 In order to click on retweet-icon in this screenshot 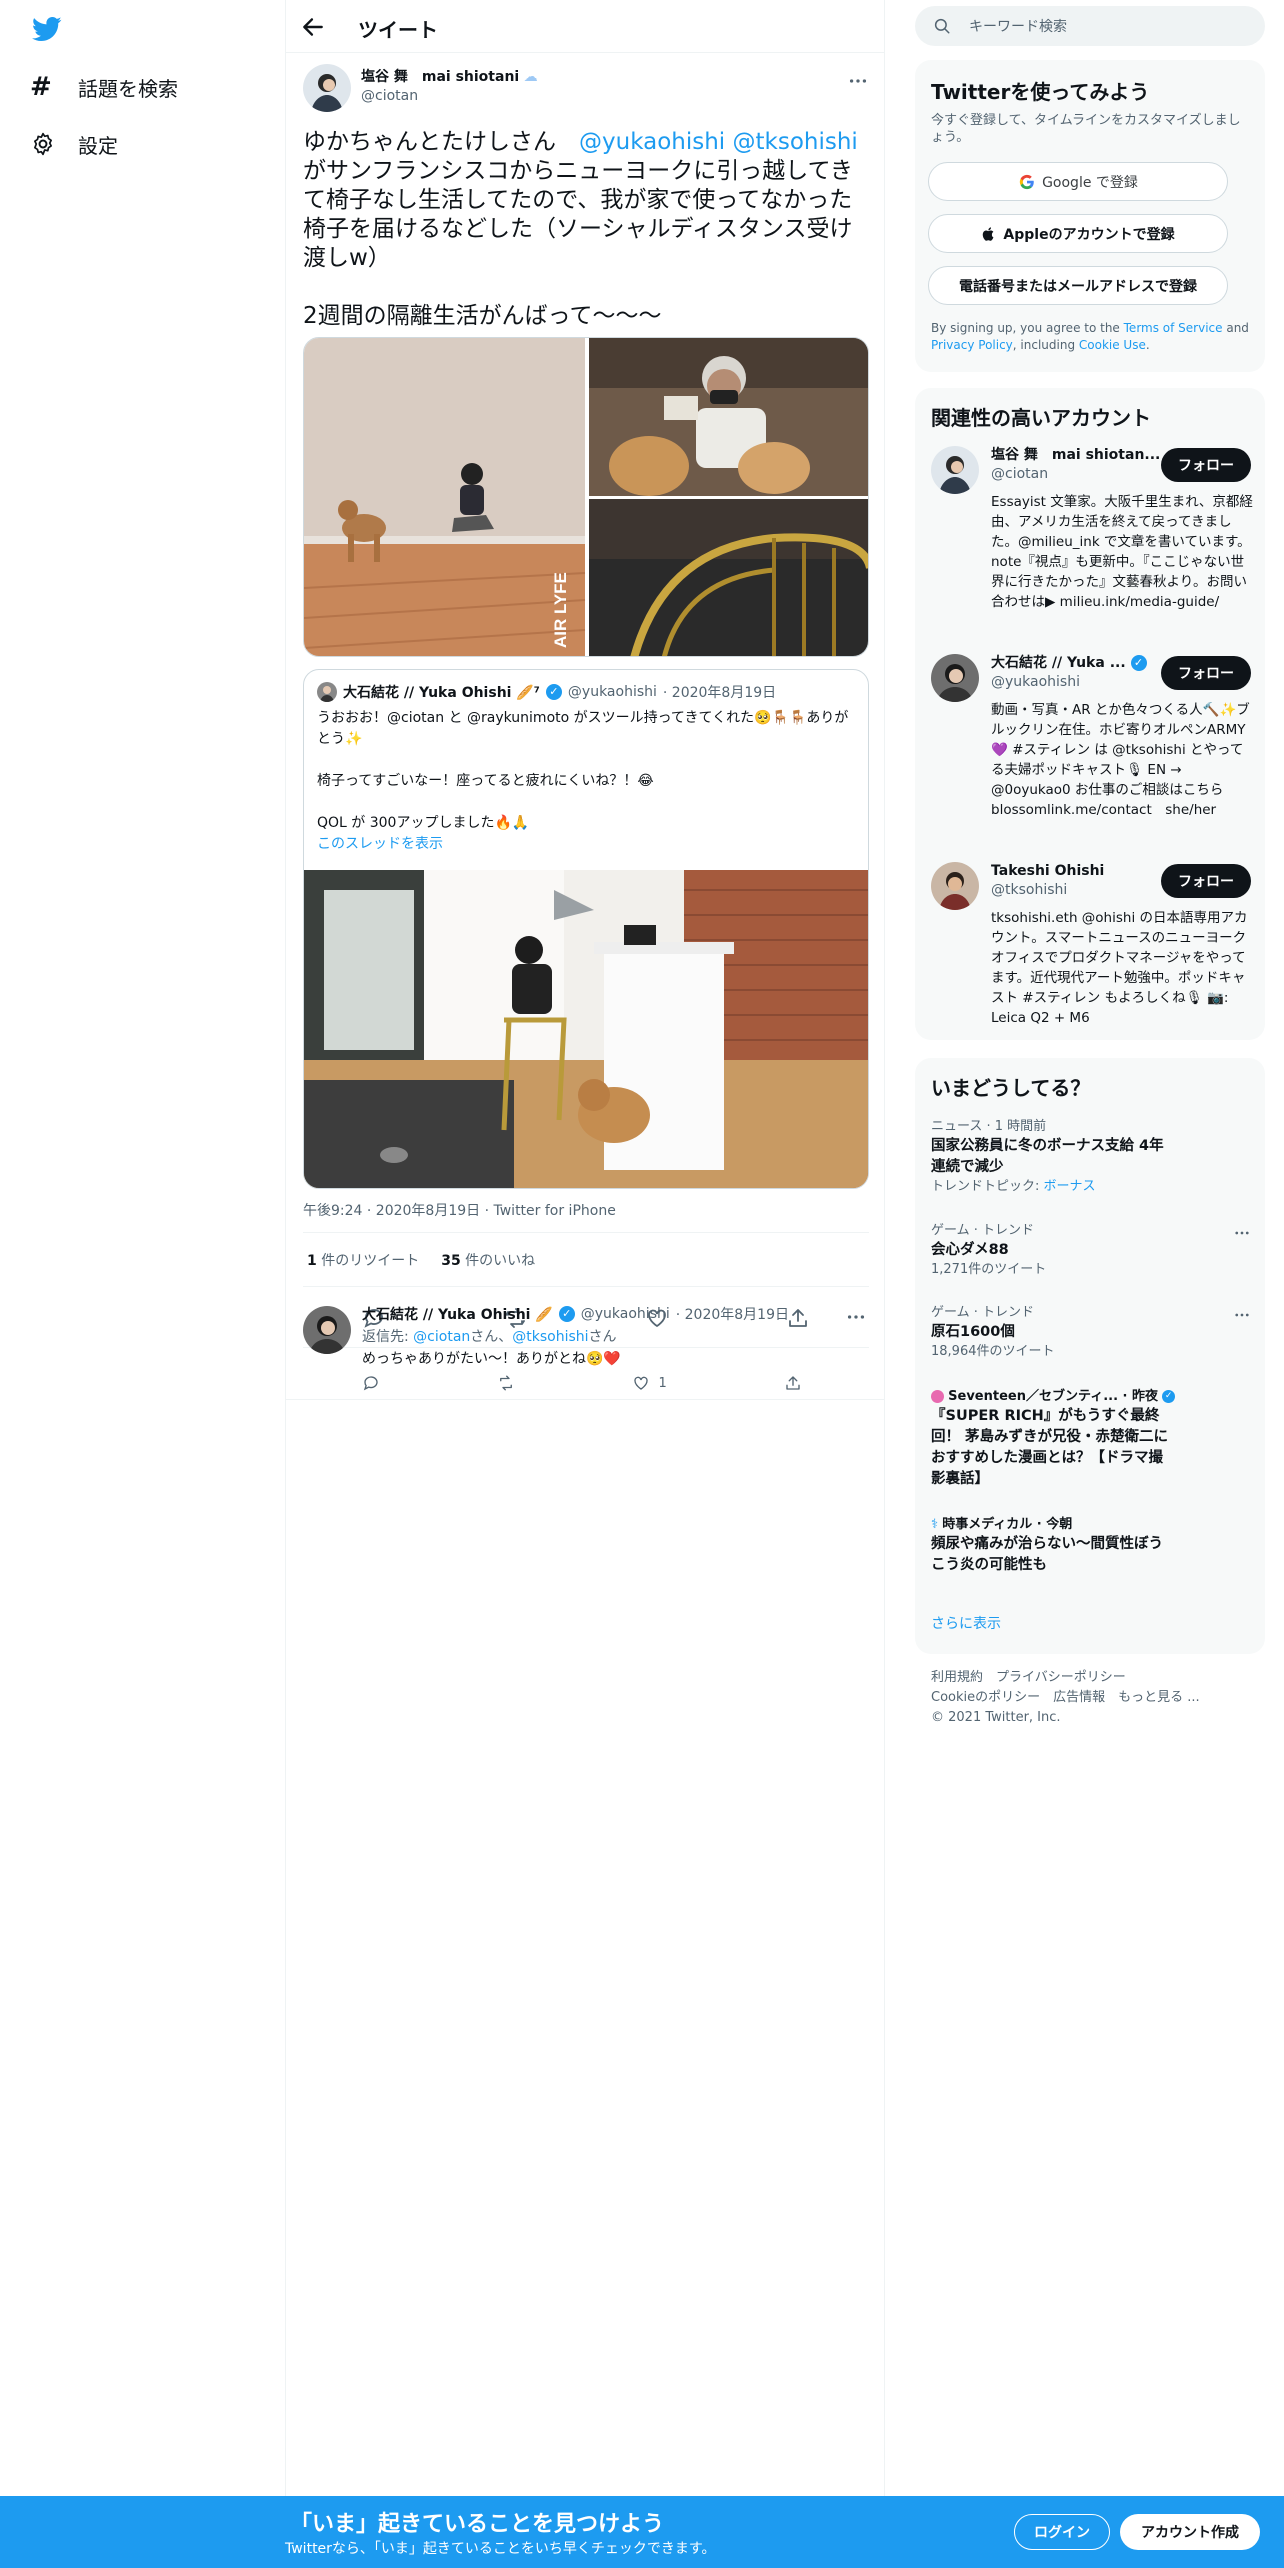, I will do `click(506, 1383)`.